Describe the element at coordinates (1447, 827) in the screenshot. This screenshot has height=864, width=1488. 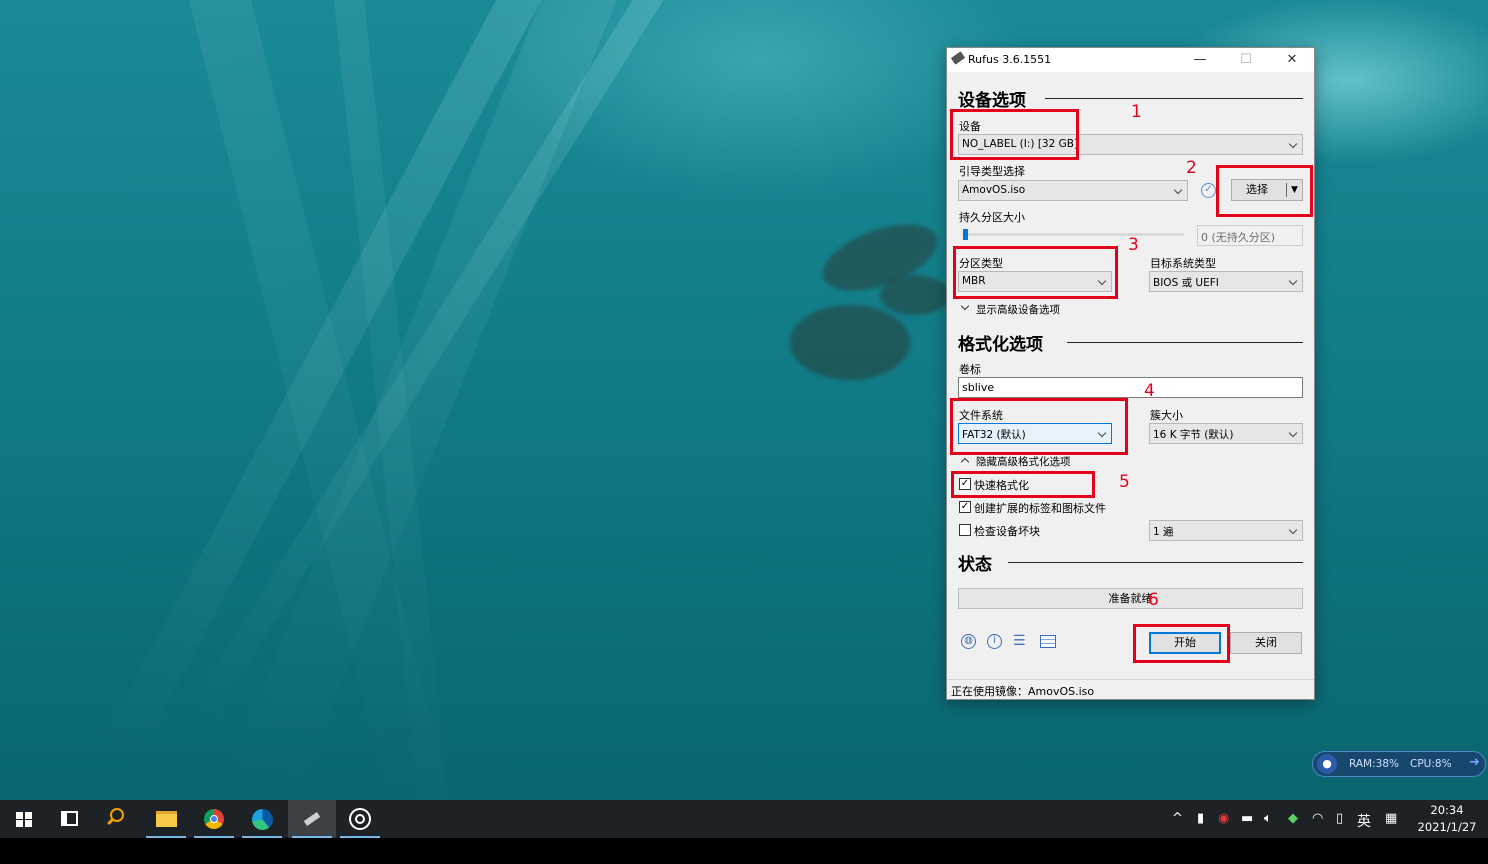
I see `clock-date: 2021/1/27` at that location.